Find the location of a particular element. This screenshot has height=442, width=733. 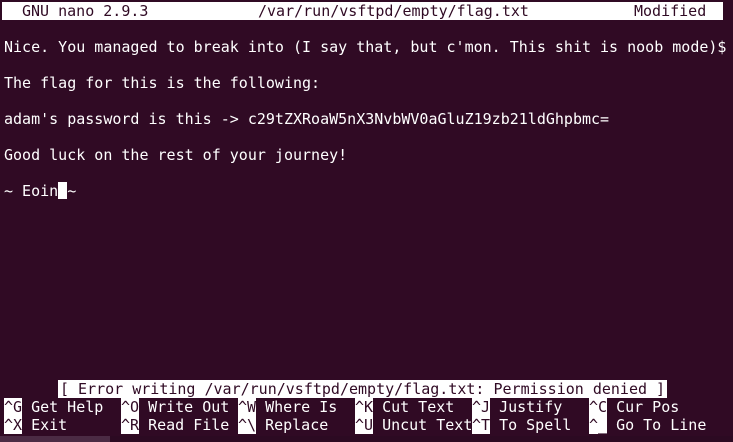

terminal-bottom-edge is located at coordinates (366, 439).